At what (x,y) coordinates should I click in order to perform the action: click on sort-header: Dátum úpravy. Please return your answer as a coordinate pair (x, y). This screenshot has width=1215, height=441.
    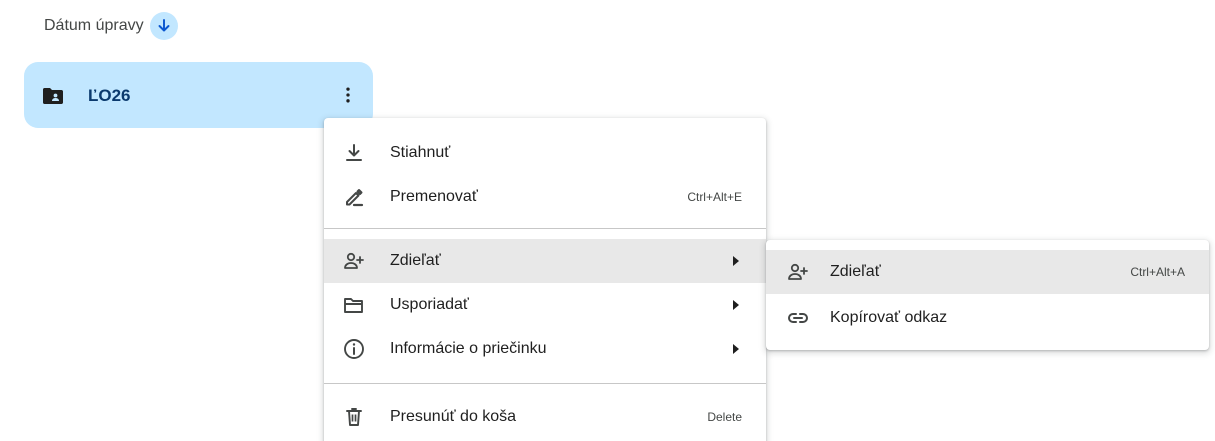
    Looking at the image, I should click on (111, 26).